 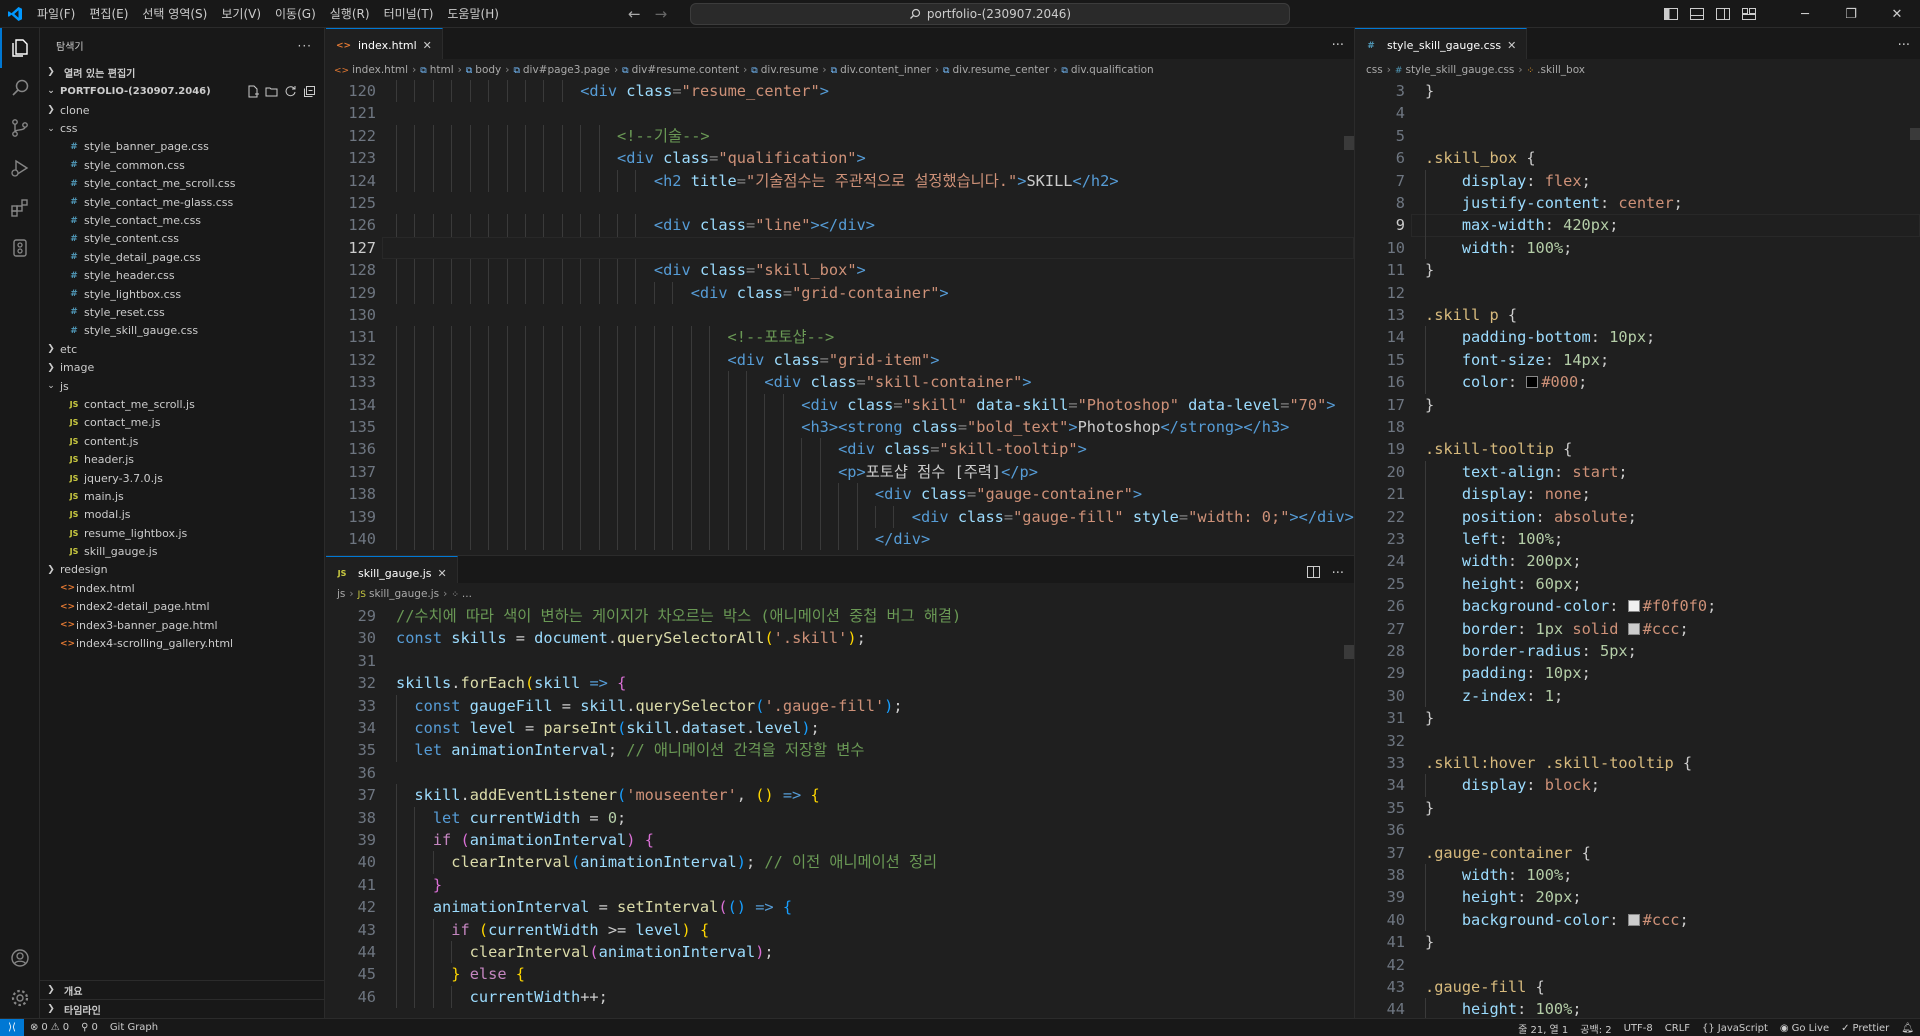 What do you see at coordinates (1543, 1028) in the screenshot?
I see `cursor-position: 줄 21, 열 1` at bounding box center [1543, 1028].